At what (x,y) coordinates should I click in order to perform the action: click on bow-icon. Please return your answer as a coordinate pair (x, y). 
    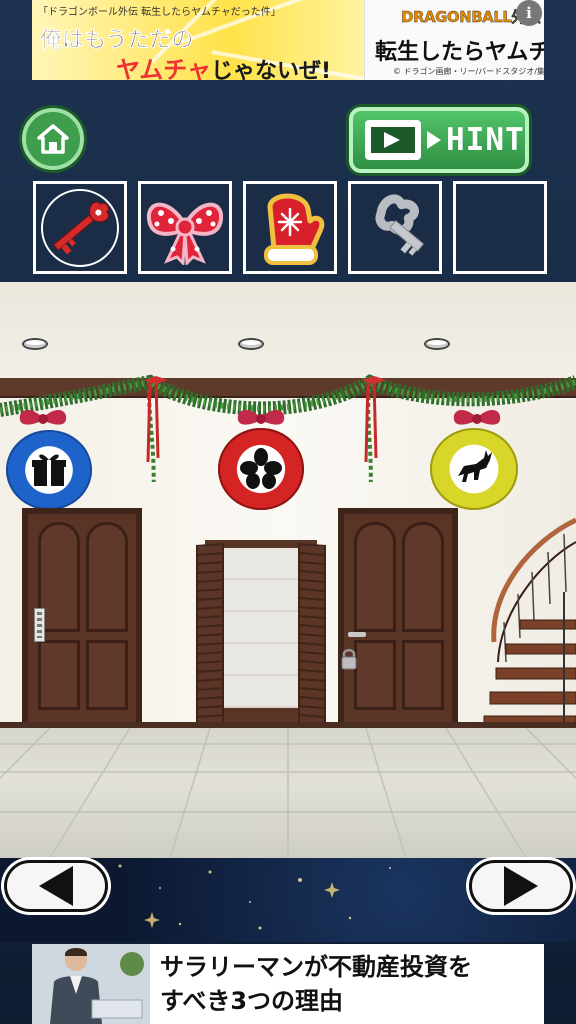
    Looking at the image, I should click on (185, 233).